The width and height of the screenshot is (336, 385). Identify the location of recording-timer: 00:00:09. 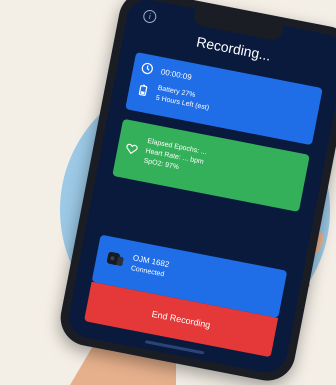
(176, 74).